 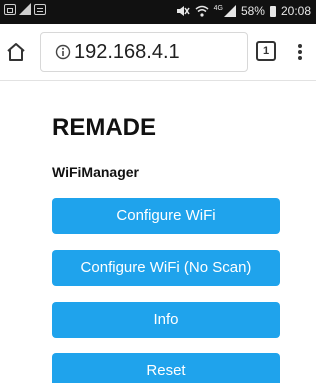 What do you see at coordinates (166, 216) in the screenshot?
I see `configure-wifi-button: Configure WiFi` at bounding box center [166, 216].